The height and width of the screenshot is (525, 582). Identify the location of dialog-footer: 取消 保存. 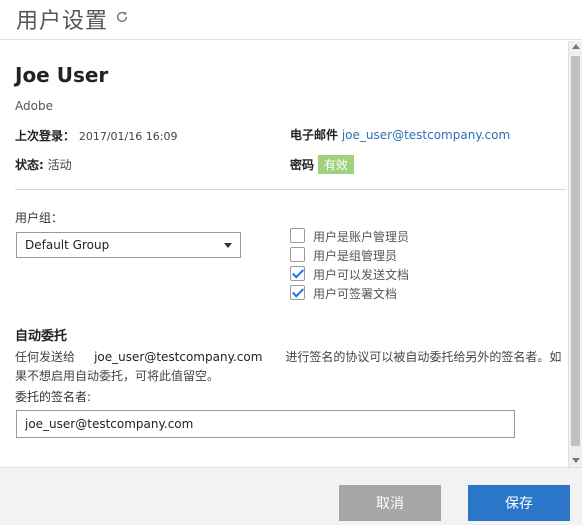
(291, 496).